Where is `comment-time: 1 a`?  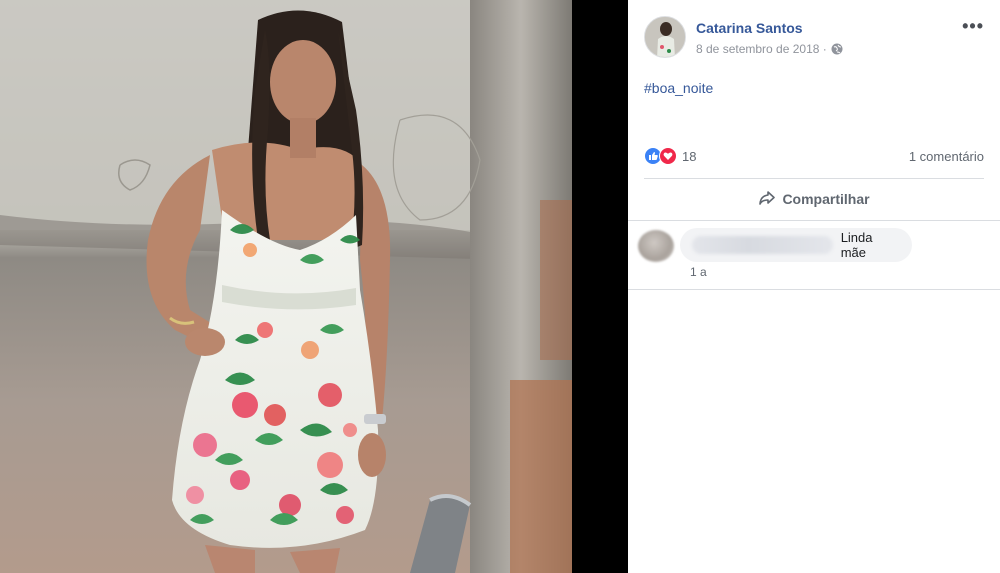 comment-time: 1 a is located at coordinates (698, 272).